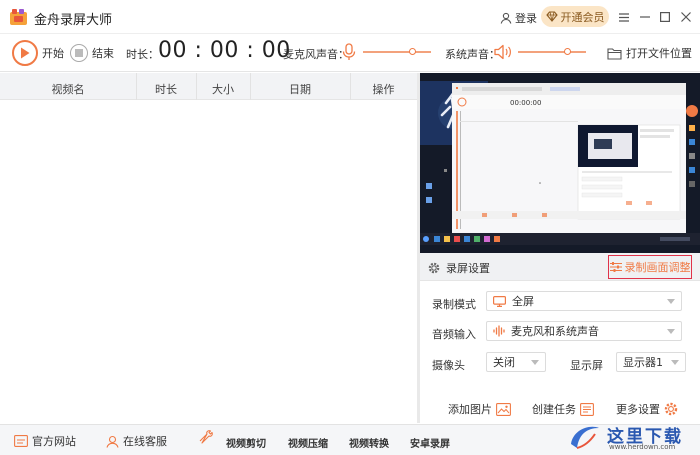 Image resolution: width=700 pixels, height=455 pixels. I want to click on add-image-button: 添加图片, so click(479, 409).